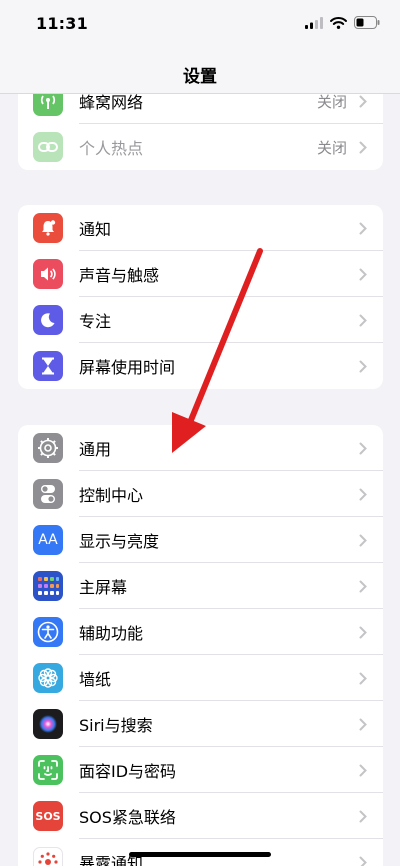 The width and height of the screenshot is (400, 866). I want to click on settings-row-screen-time: 屏幕使用时间, so click(200, 366).